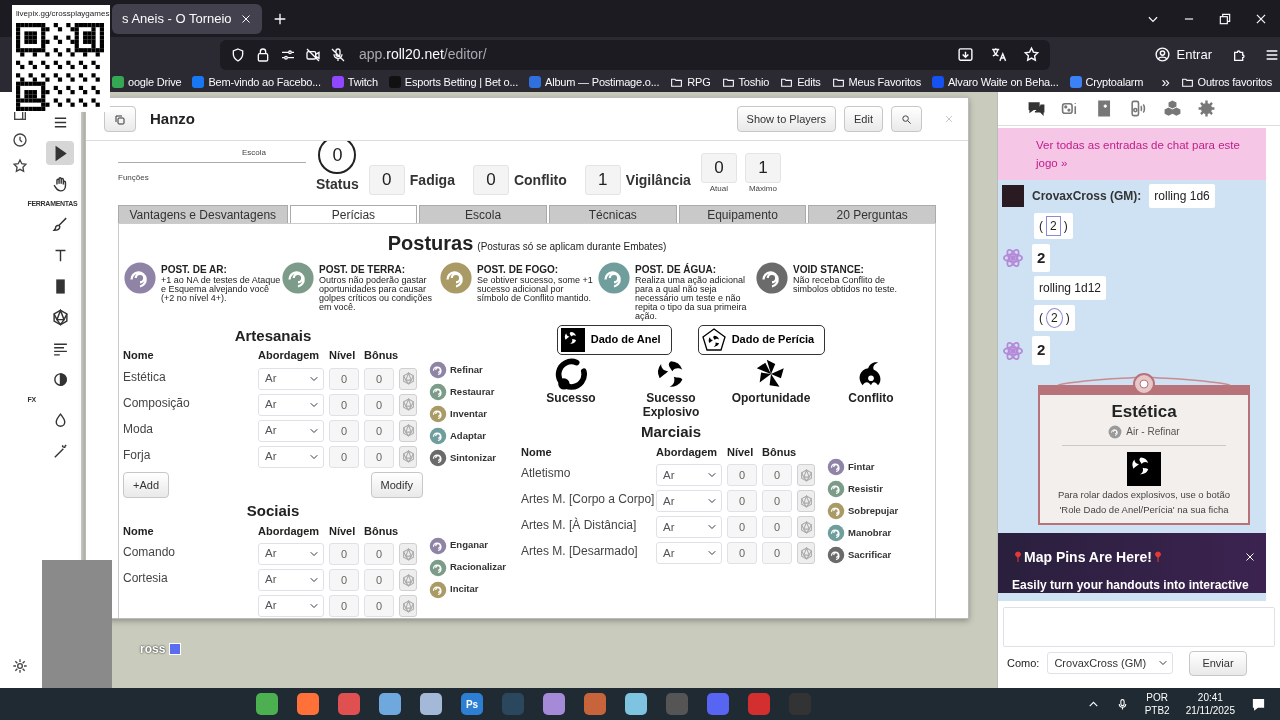 The height and width of the screenshot is (720, 1280). Describe the element at coordinates (1106, 82) in the screenshot. I see `bookmark-link: Cryptoalarm` at that location.